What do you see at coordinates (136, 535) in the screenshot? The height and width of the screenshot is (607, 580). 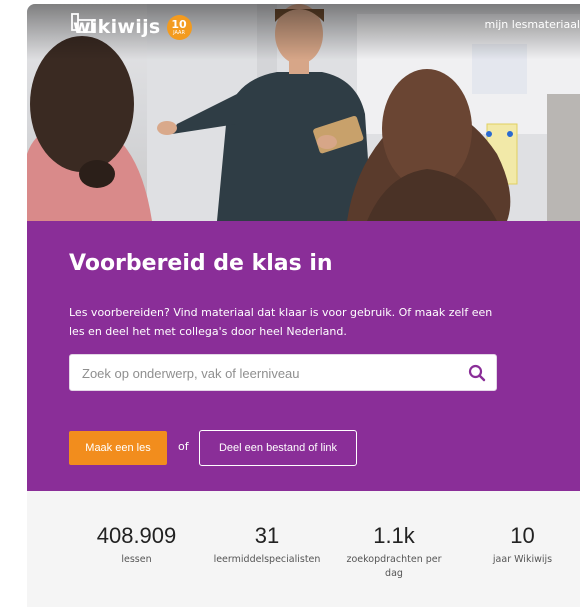 I see `stat-value: 408.909` at bounding box center [136, 535].